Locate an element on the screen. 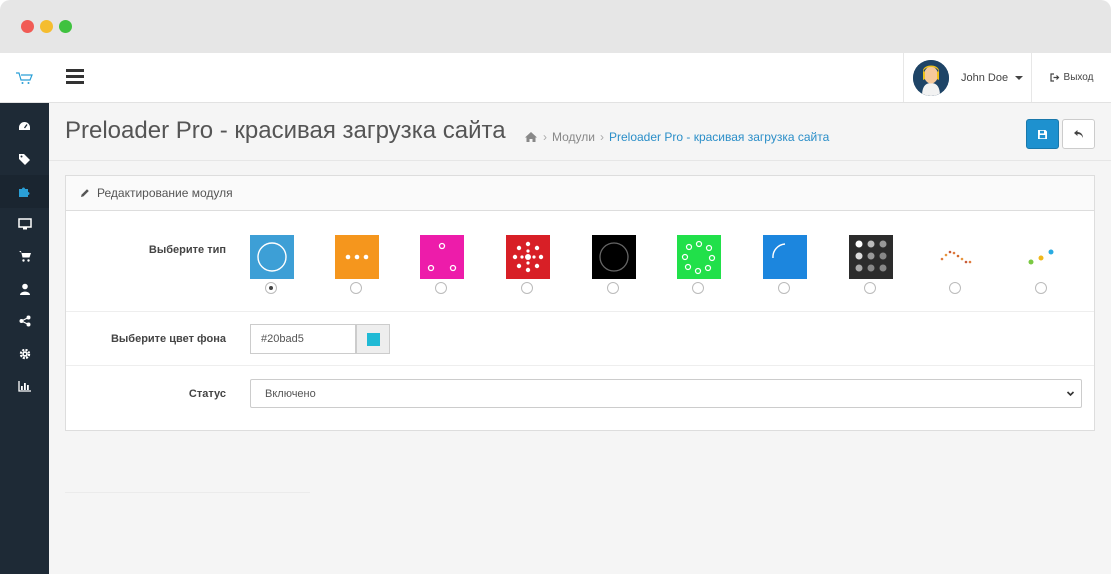 This screenshot has height=574, width=1111. bg-color-label: Выберите цвет фона is located at coordinates (168, 339).